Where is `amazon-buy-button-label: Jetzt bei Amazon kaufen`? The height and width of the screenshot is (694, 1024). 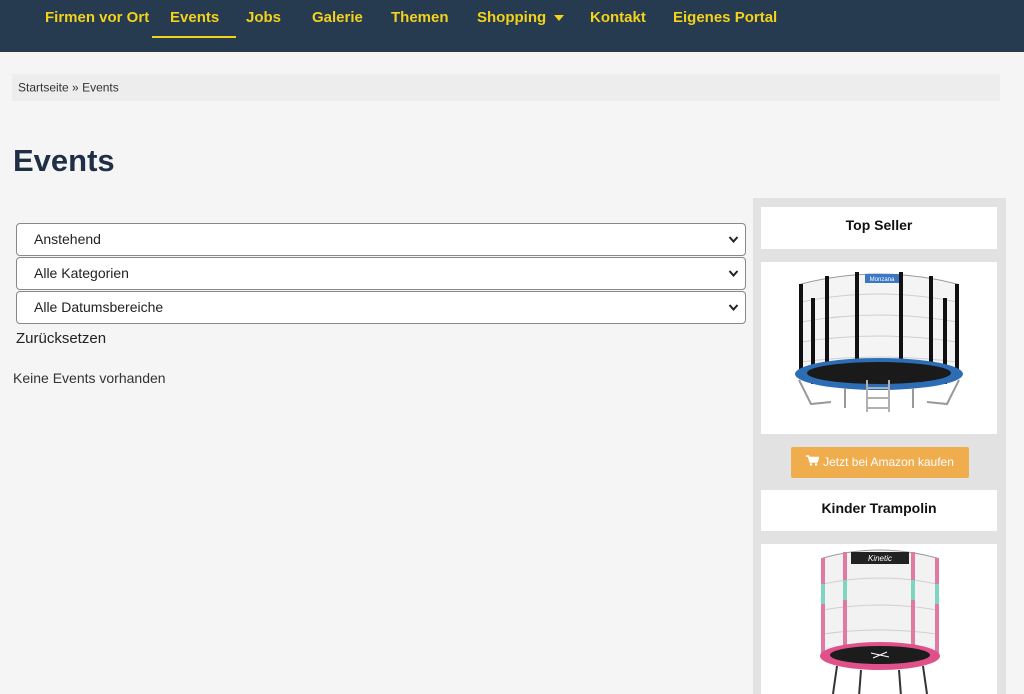
amazon-buy-button-label: Jetzt bei Amazon kaufen is located at coordinates (888, 462).